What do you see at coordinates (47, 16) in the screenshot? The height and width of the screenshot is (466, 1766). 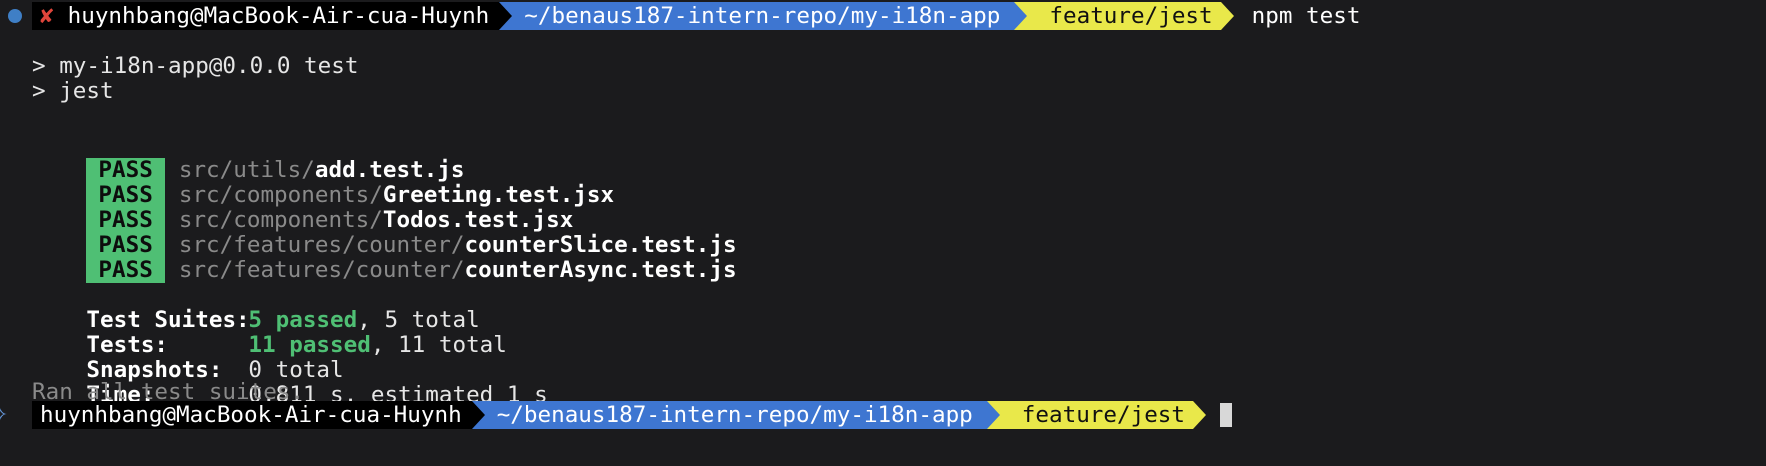 I see `error-status-icon: ✘` at bounding box center [47, 16].